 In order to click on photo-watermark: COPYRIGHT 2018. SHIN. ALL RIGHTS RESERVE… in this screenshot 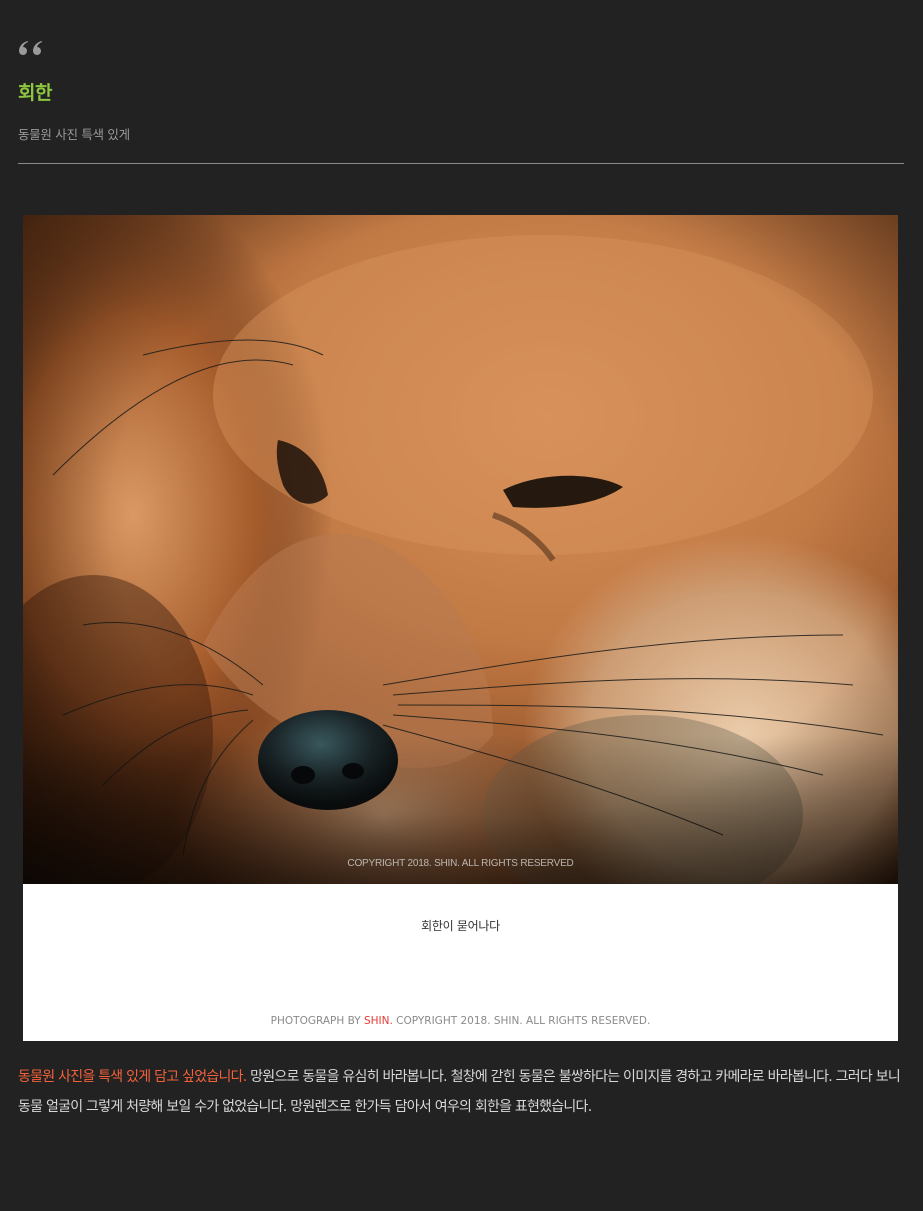, I will do `click(460, 863)`.